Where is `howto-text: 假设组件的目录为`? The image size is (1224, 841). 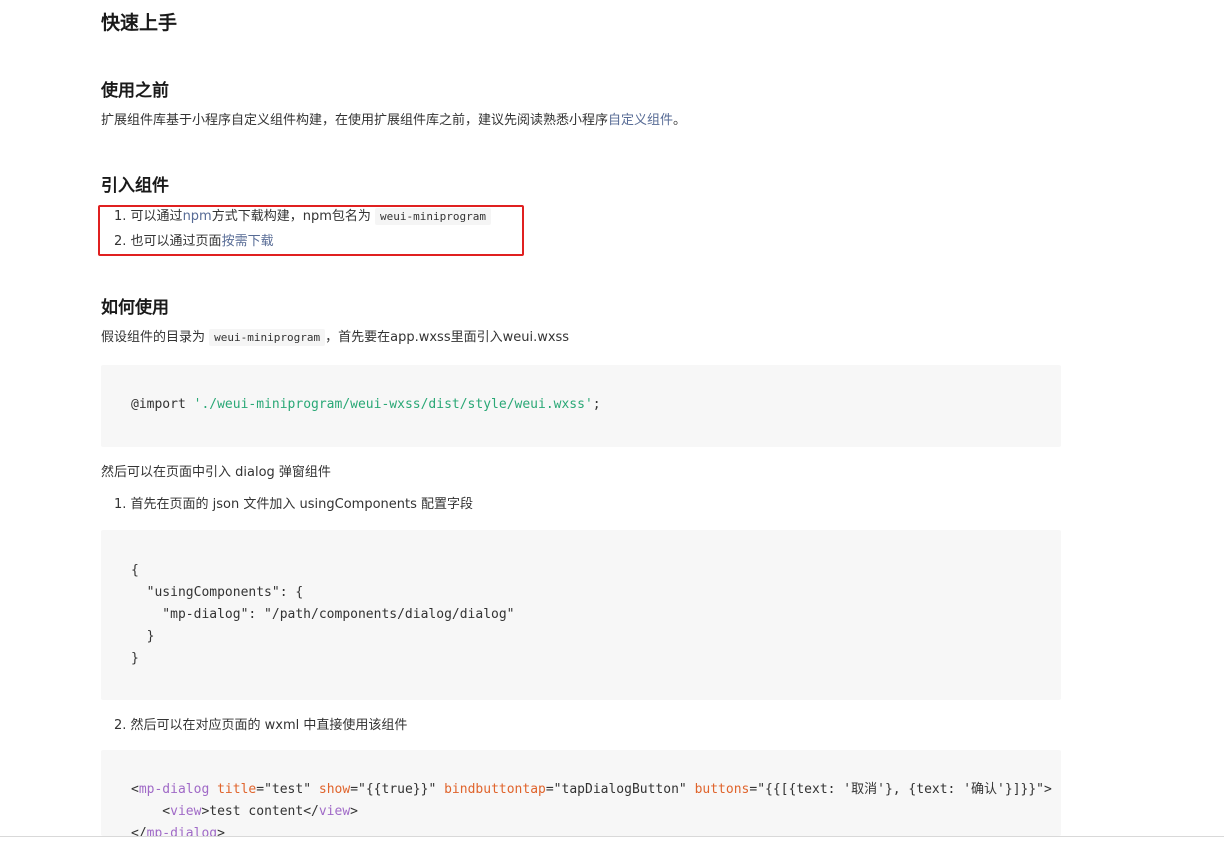 howto-text: 假设组件的目录为 is located at coordinates (153, 337).